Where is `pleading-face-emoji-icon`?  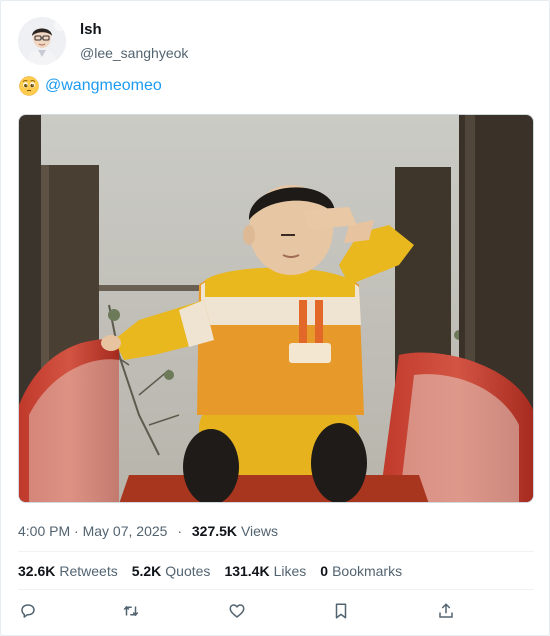 pleading-face-emoji-icon is located at coordinates (29, 86).